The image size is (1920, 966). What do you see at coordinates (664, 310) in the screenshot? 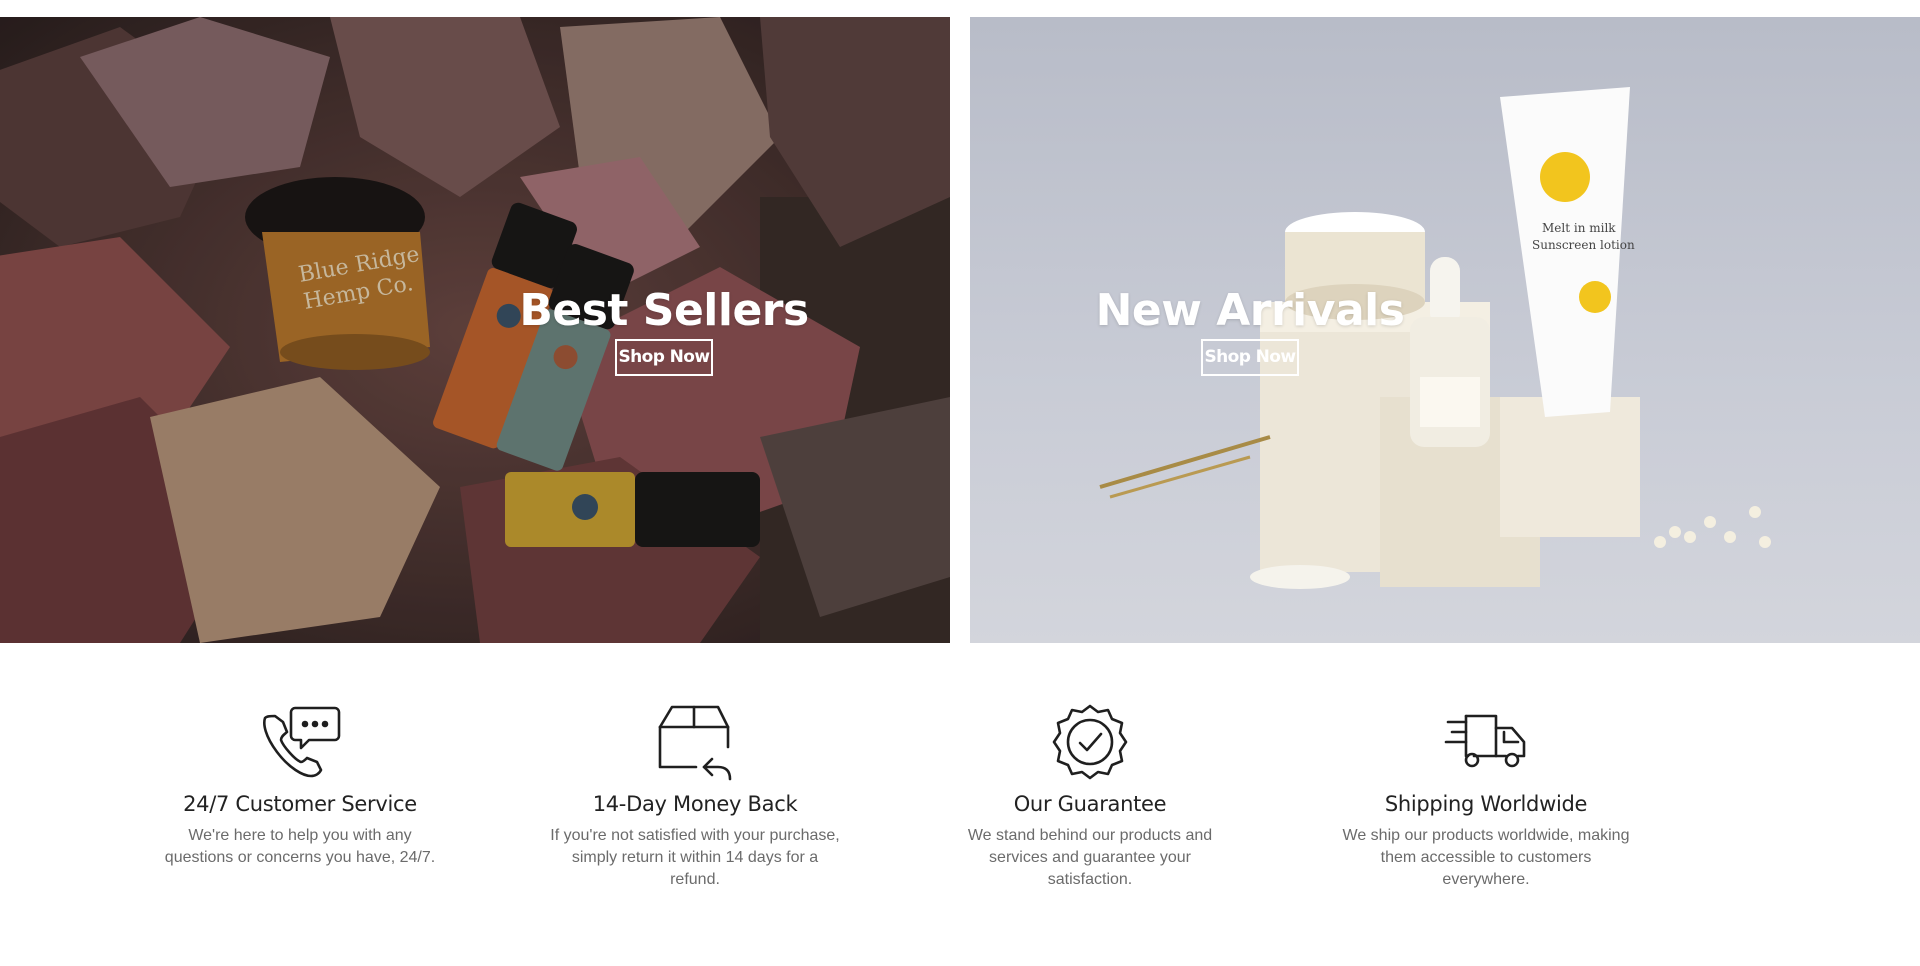
I see `best-sellers-title: Best Sellers` at bounding box center [664, 310].